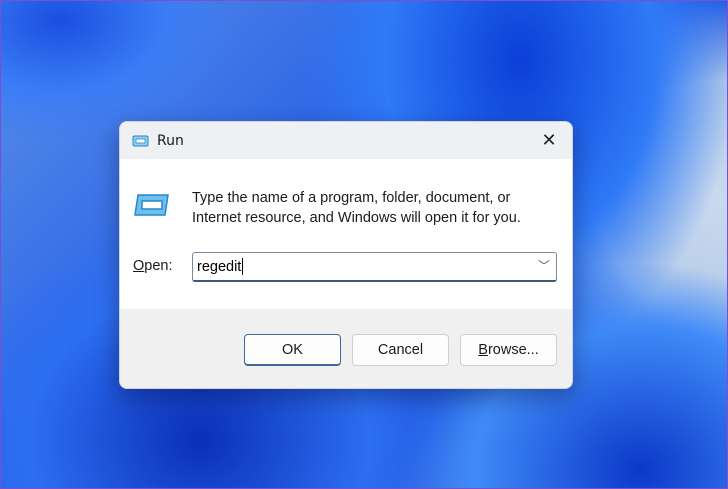 This screenshot has height=489, width=728. Describe the element at coordinates (243, 266) in the screenshot. I see `text-caret` at that location.